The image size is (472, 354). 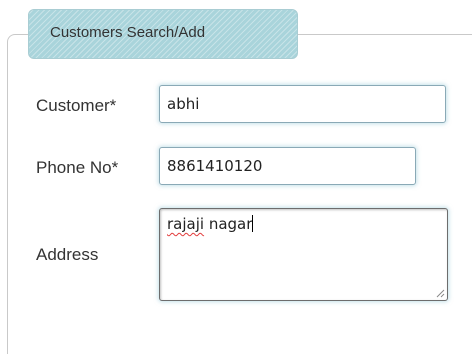 I want to click on phone-label: Phone No*, so click(x=77, y=167).